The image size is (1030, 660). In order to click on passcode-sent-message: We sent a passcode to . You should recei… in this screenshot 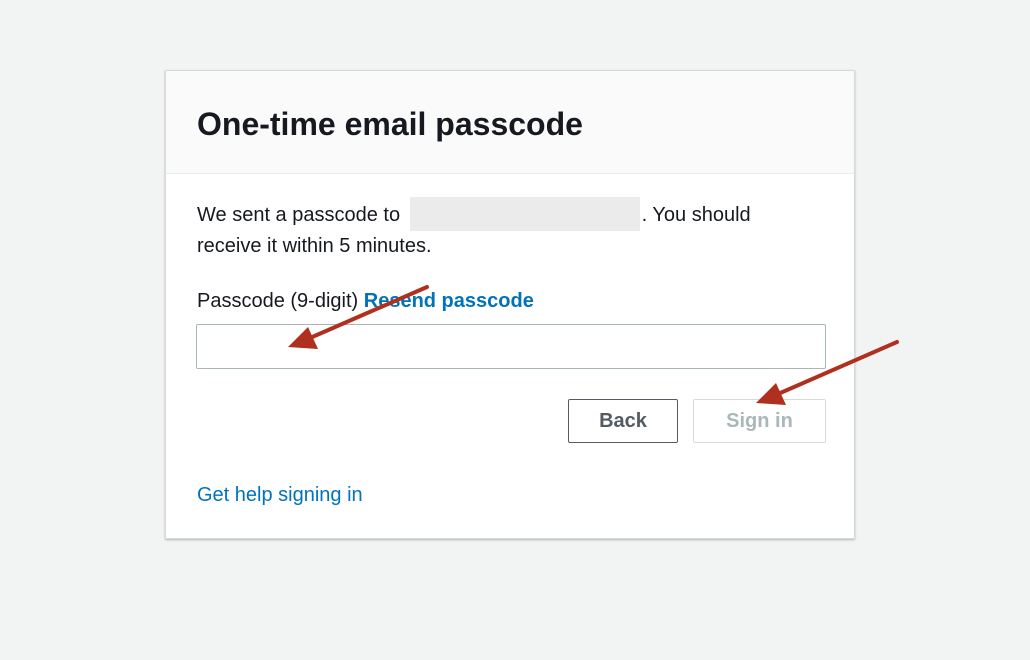, I will do `click(497, 229)`.